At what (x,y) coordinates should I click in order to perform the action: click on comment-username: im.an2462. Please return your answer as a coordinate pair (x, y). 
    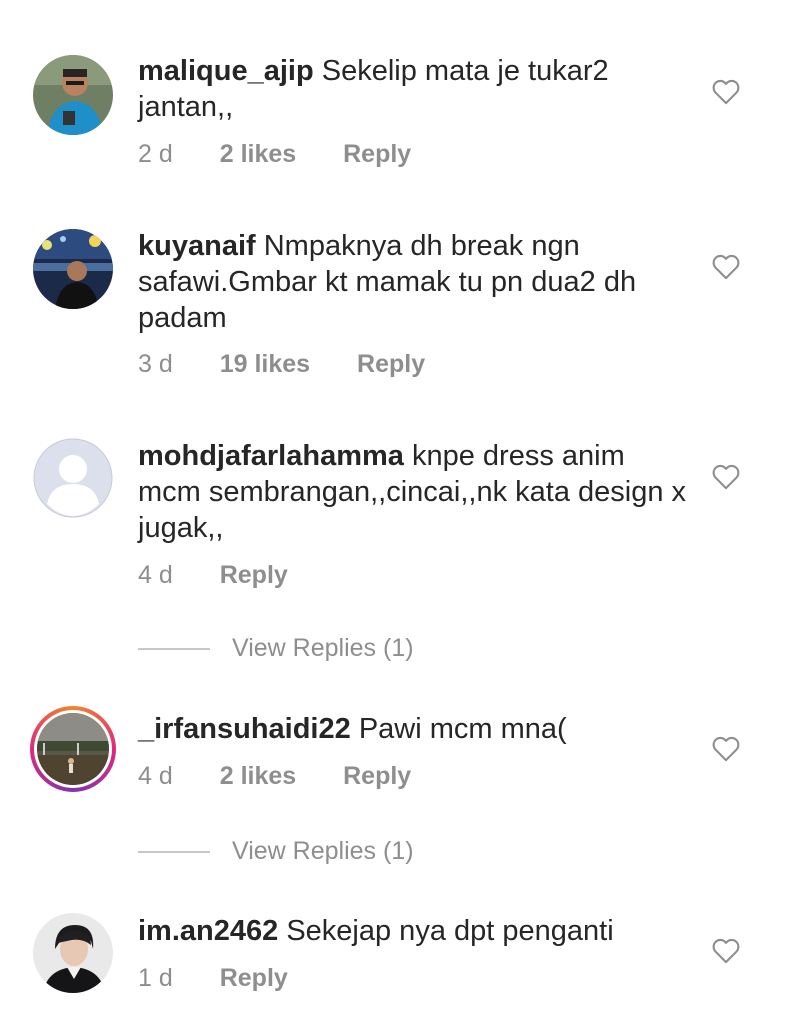
    Looking at the image, I should click on (208, 931).